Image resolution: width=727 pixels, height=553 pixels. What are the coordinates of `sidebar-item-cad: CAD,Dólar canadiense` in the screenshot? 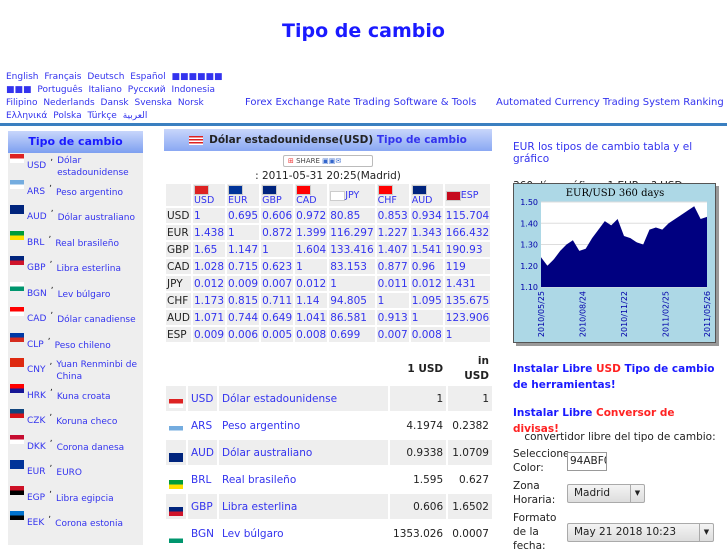 It's located at (75, 319).